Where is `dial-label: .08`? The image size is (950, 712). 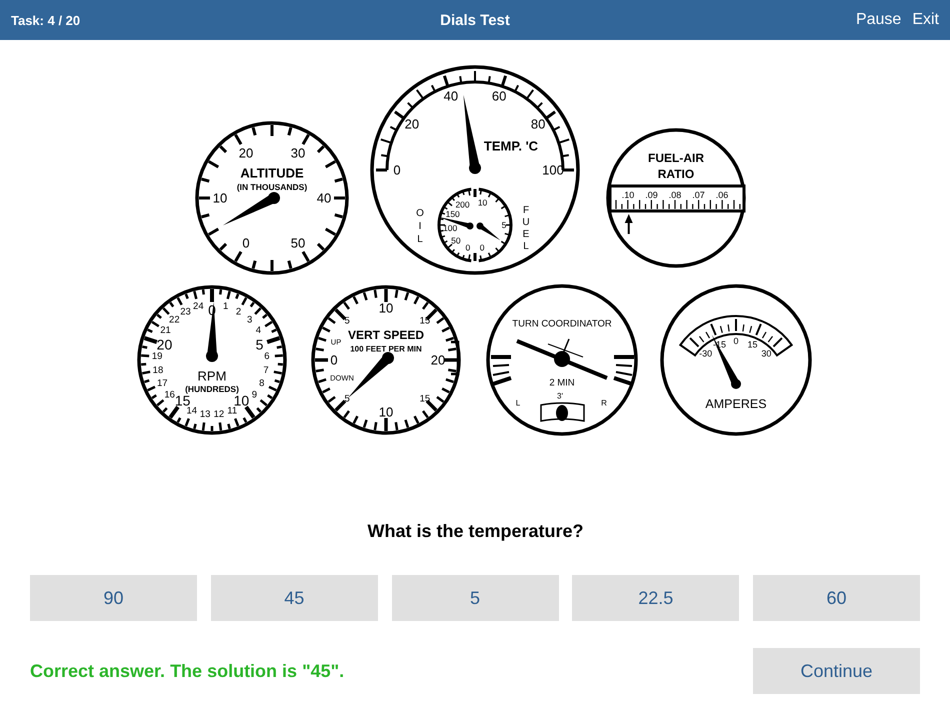
dial-label: .08 is located at coordinates (675, 195).